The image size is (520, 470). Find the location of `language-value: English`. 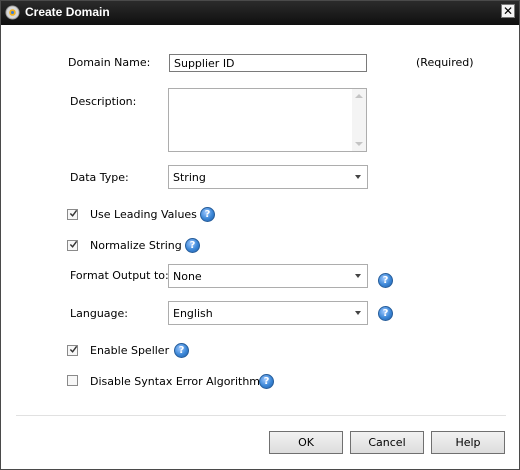

language-value: English is located at coordinates (193, 313).